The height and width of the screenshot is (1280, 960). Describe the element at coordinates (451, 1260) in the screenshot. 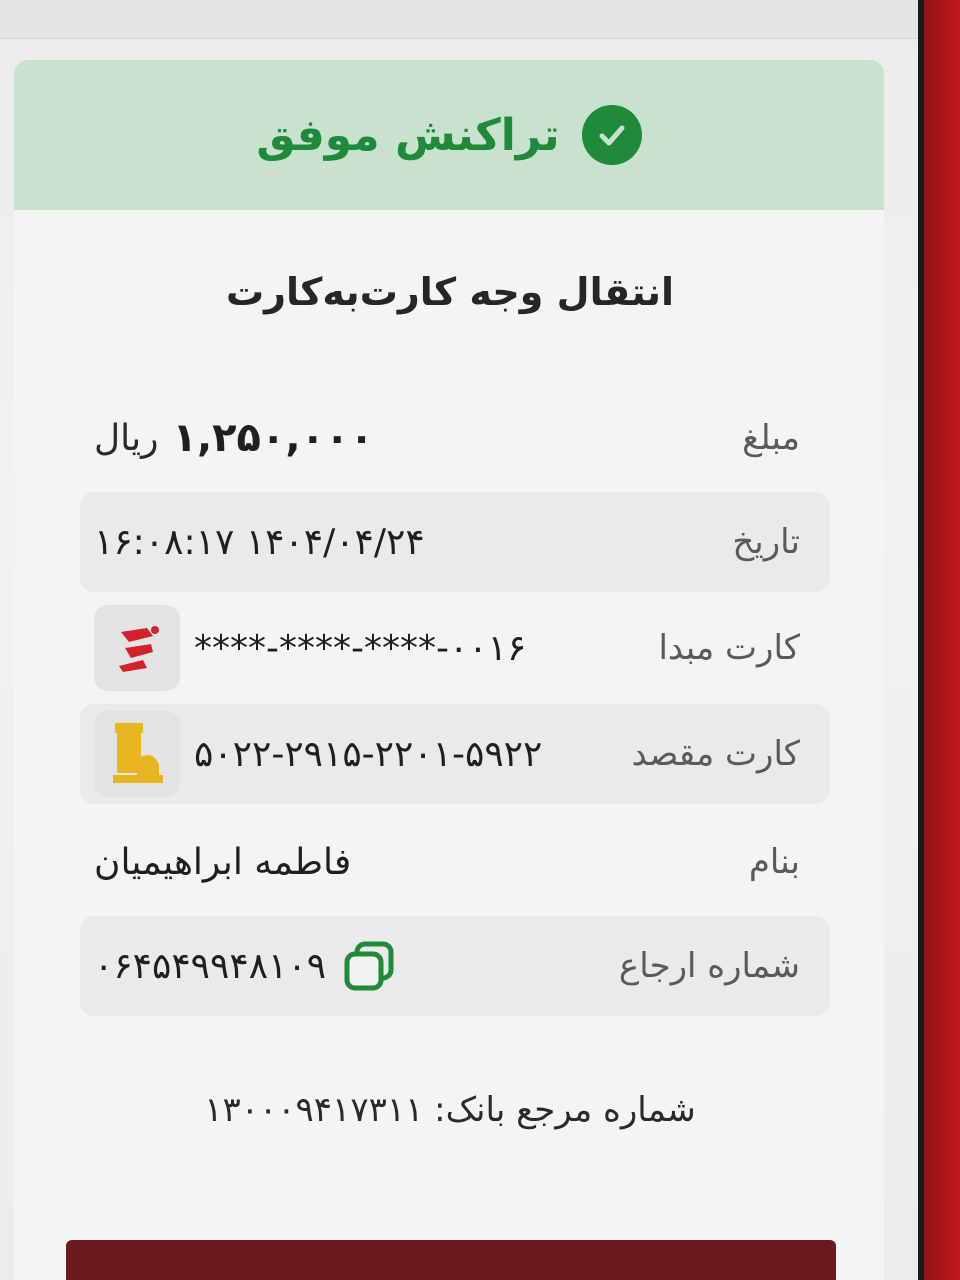

I see `bottom-action-bar` at that location.